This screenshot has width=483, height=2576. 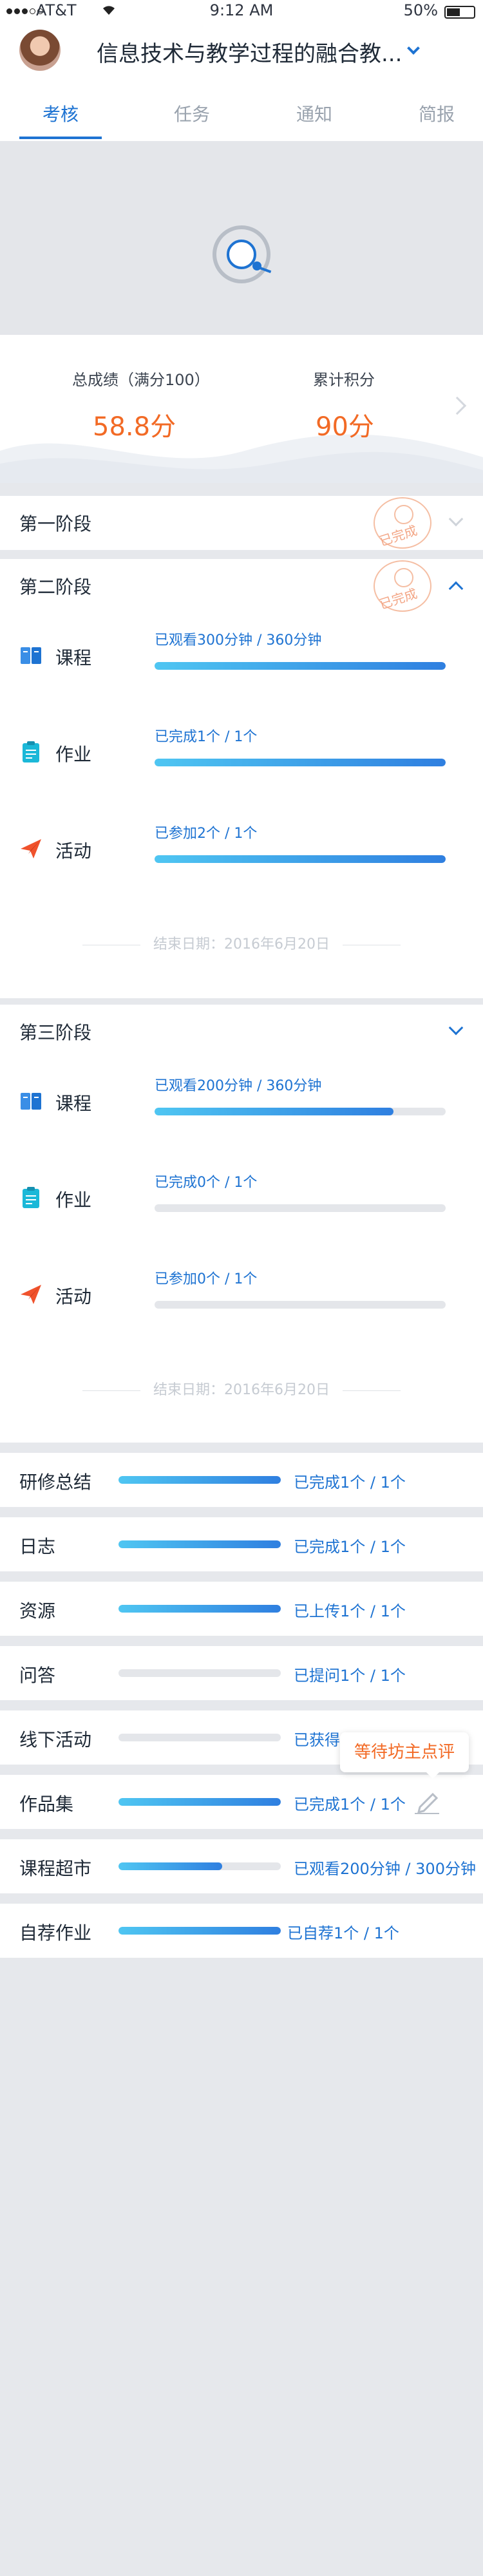 I want to click on stage-3-header: 第三阶段, so click(x=241, y=1032).